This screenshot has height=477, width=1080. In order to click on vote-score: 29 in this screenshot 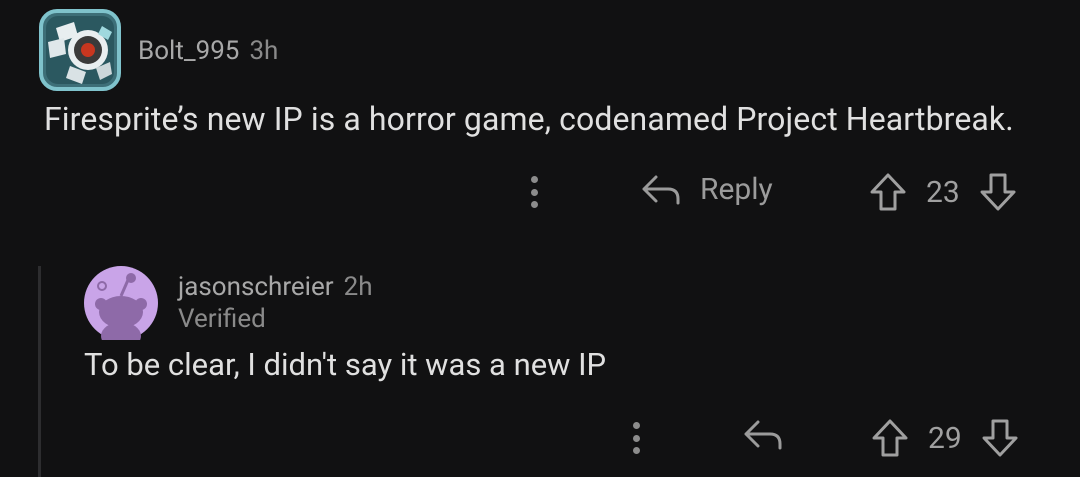, I will do `click(945, 438)`.